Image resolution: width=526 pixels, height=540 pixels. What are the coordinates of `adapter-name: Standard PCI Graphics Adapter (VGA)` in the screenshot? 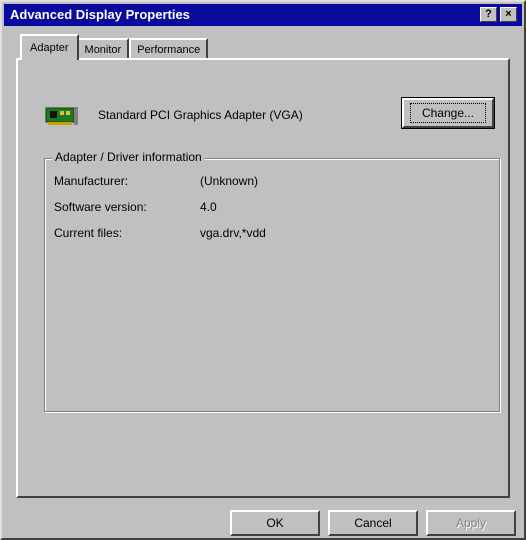 It's located at (200, 115).